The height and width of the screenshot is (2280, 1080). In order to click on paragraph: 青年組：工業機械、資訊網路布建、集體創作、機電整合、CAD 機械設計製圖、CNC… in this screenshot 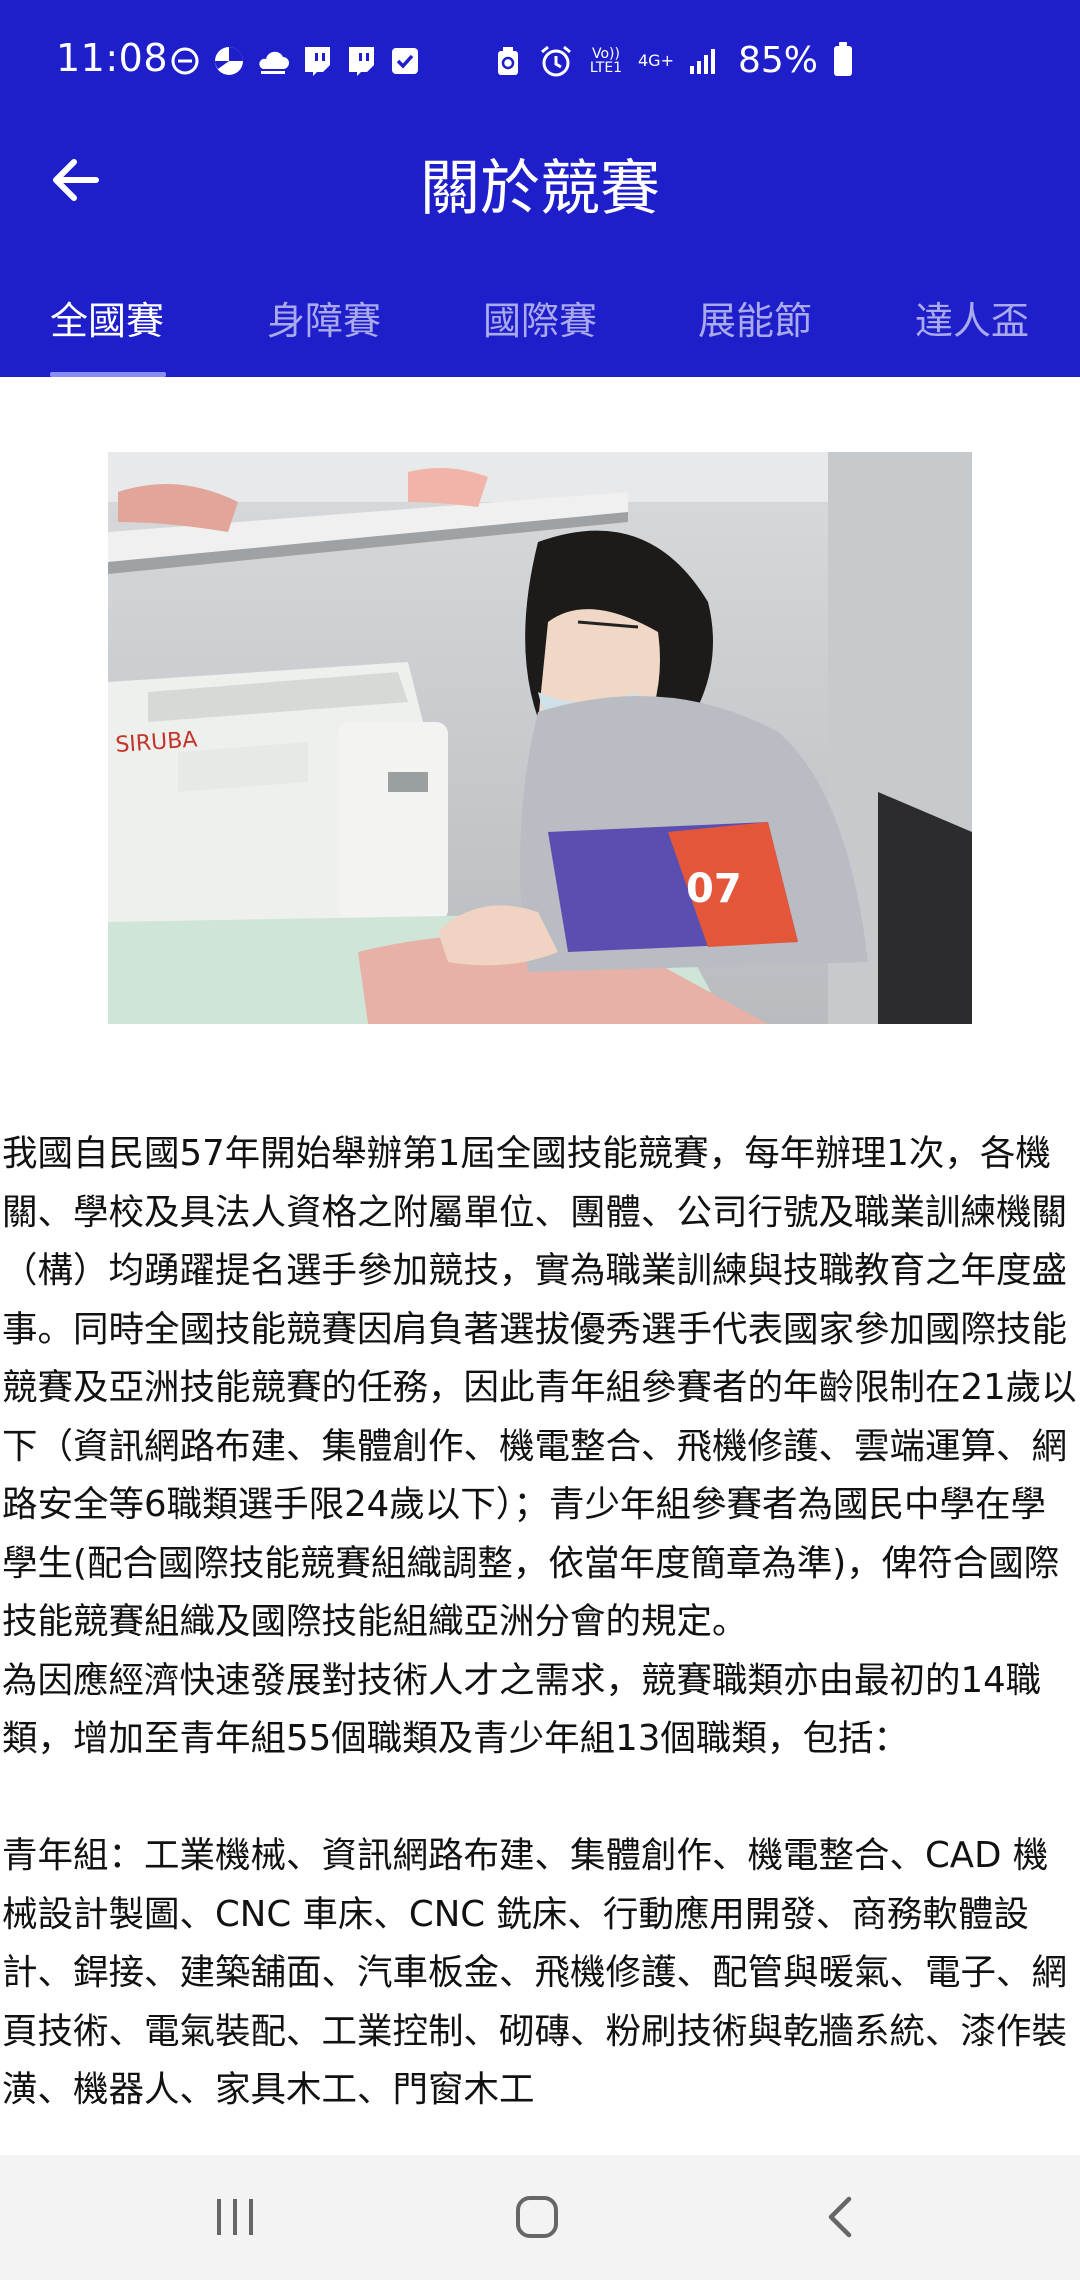, I will do `click(535, 1972)`.